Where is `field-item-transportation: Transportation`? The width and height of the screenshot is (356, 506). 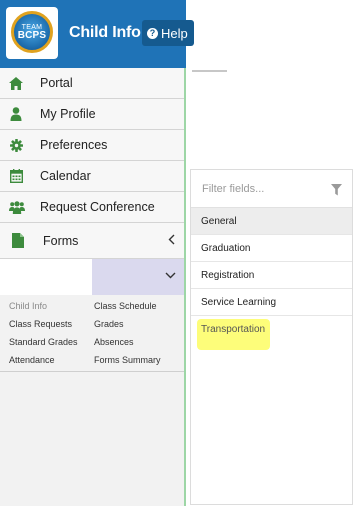
field-item-transportation: Transportation is located at coordinates (271, 329).